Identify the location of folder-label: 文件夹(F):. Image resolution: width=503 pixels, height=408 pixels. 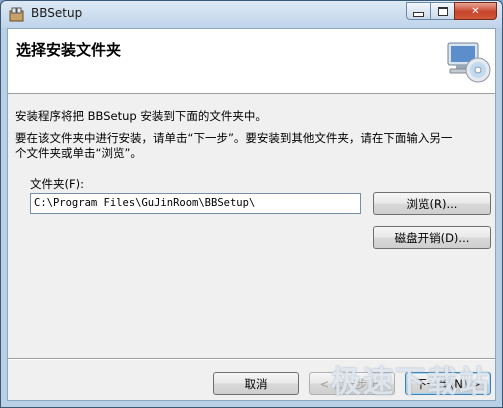
(57, 184).